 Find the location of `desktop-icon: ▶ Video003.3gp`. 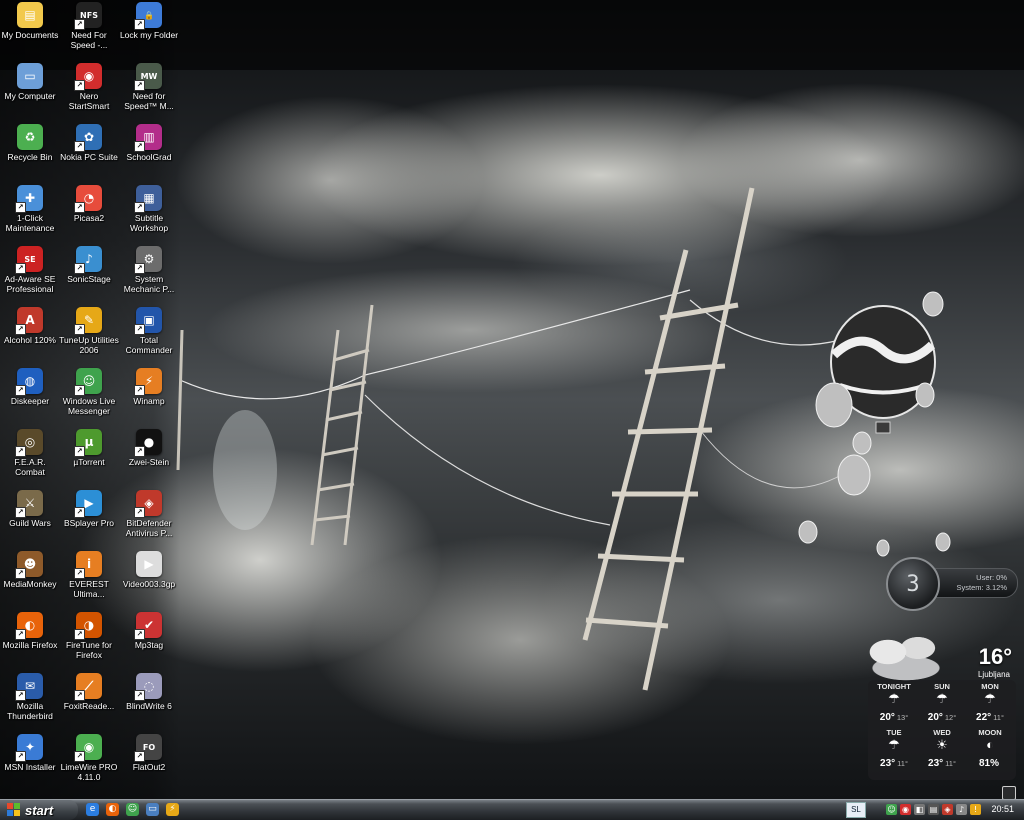

desktop-icon: ▶ Video003.3gp is located at coordinates (149, 570).